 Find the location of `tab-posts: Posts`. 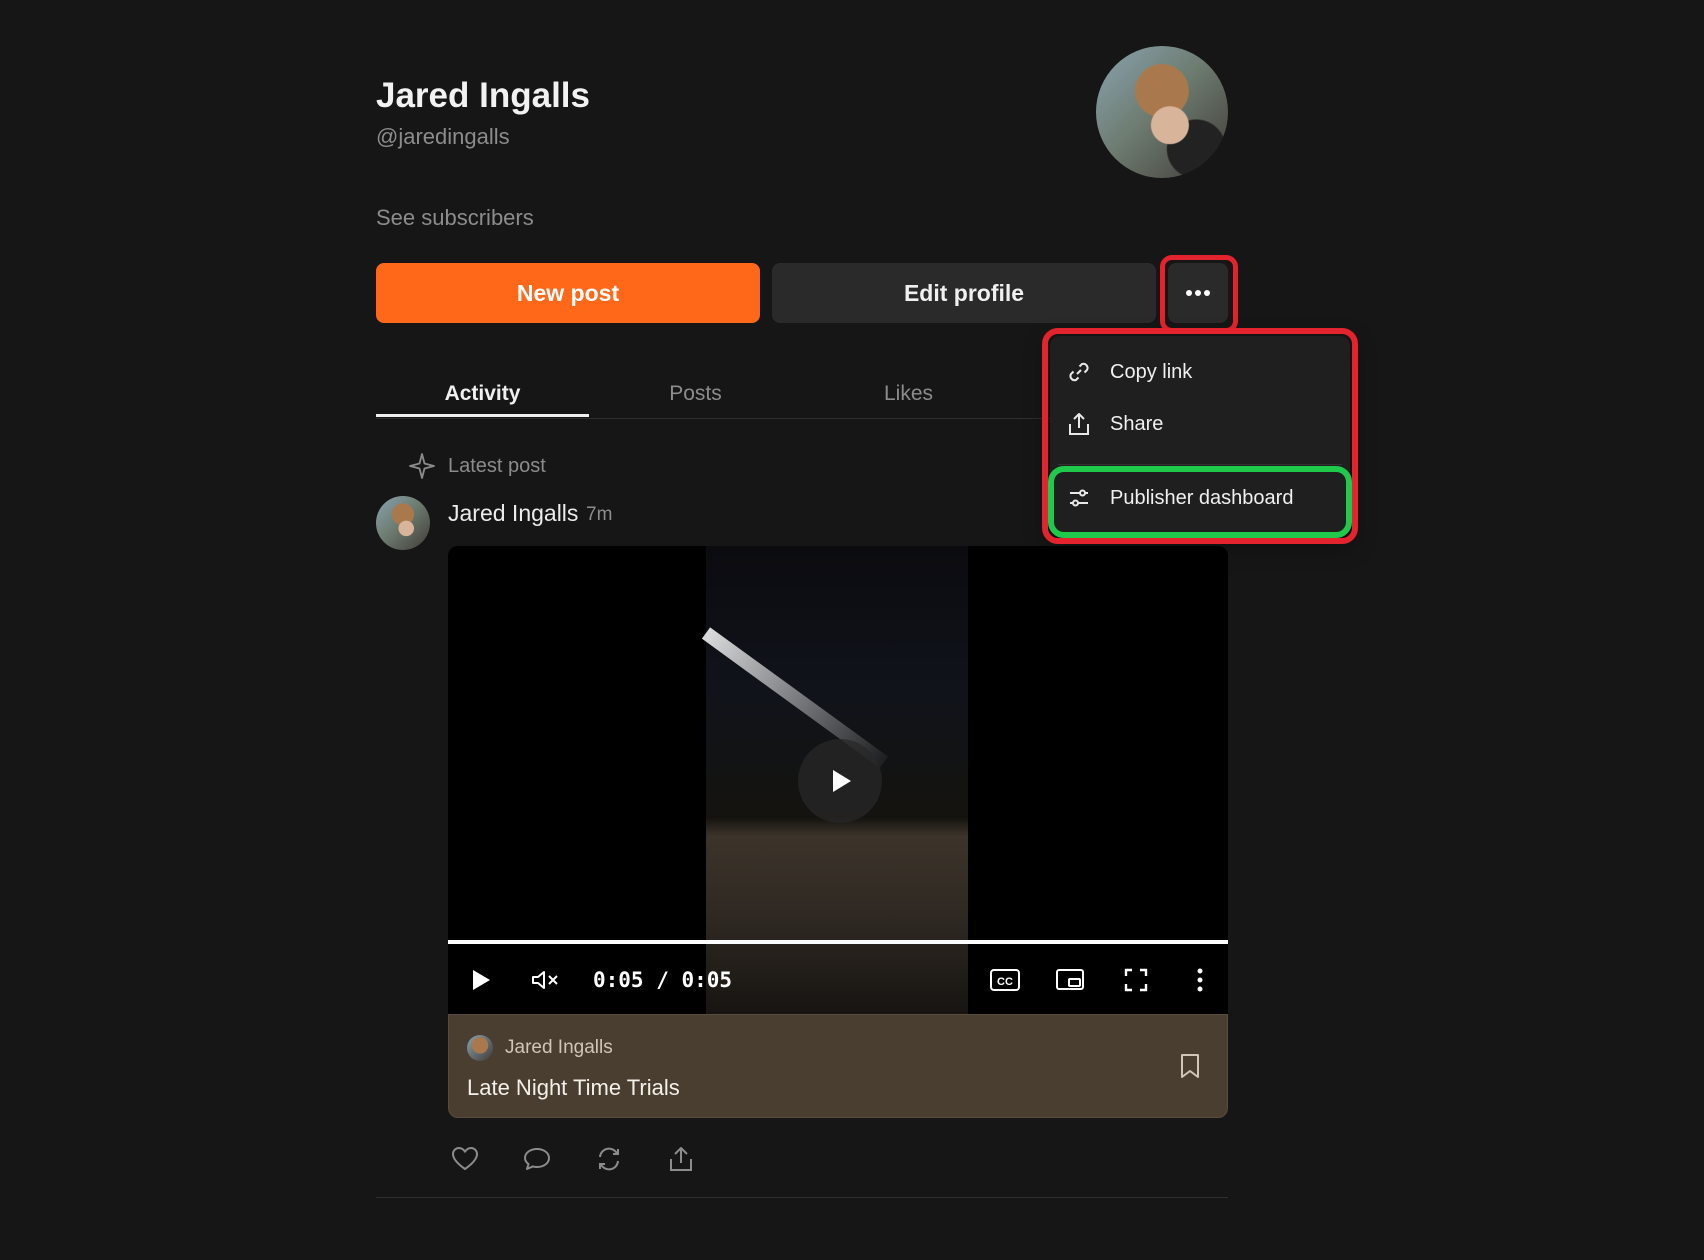

tab-posts: Posts is located at coordinates (695, 393).